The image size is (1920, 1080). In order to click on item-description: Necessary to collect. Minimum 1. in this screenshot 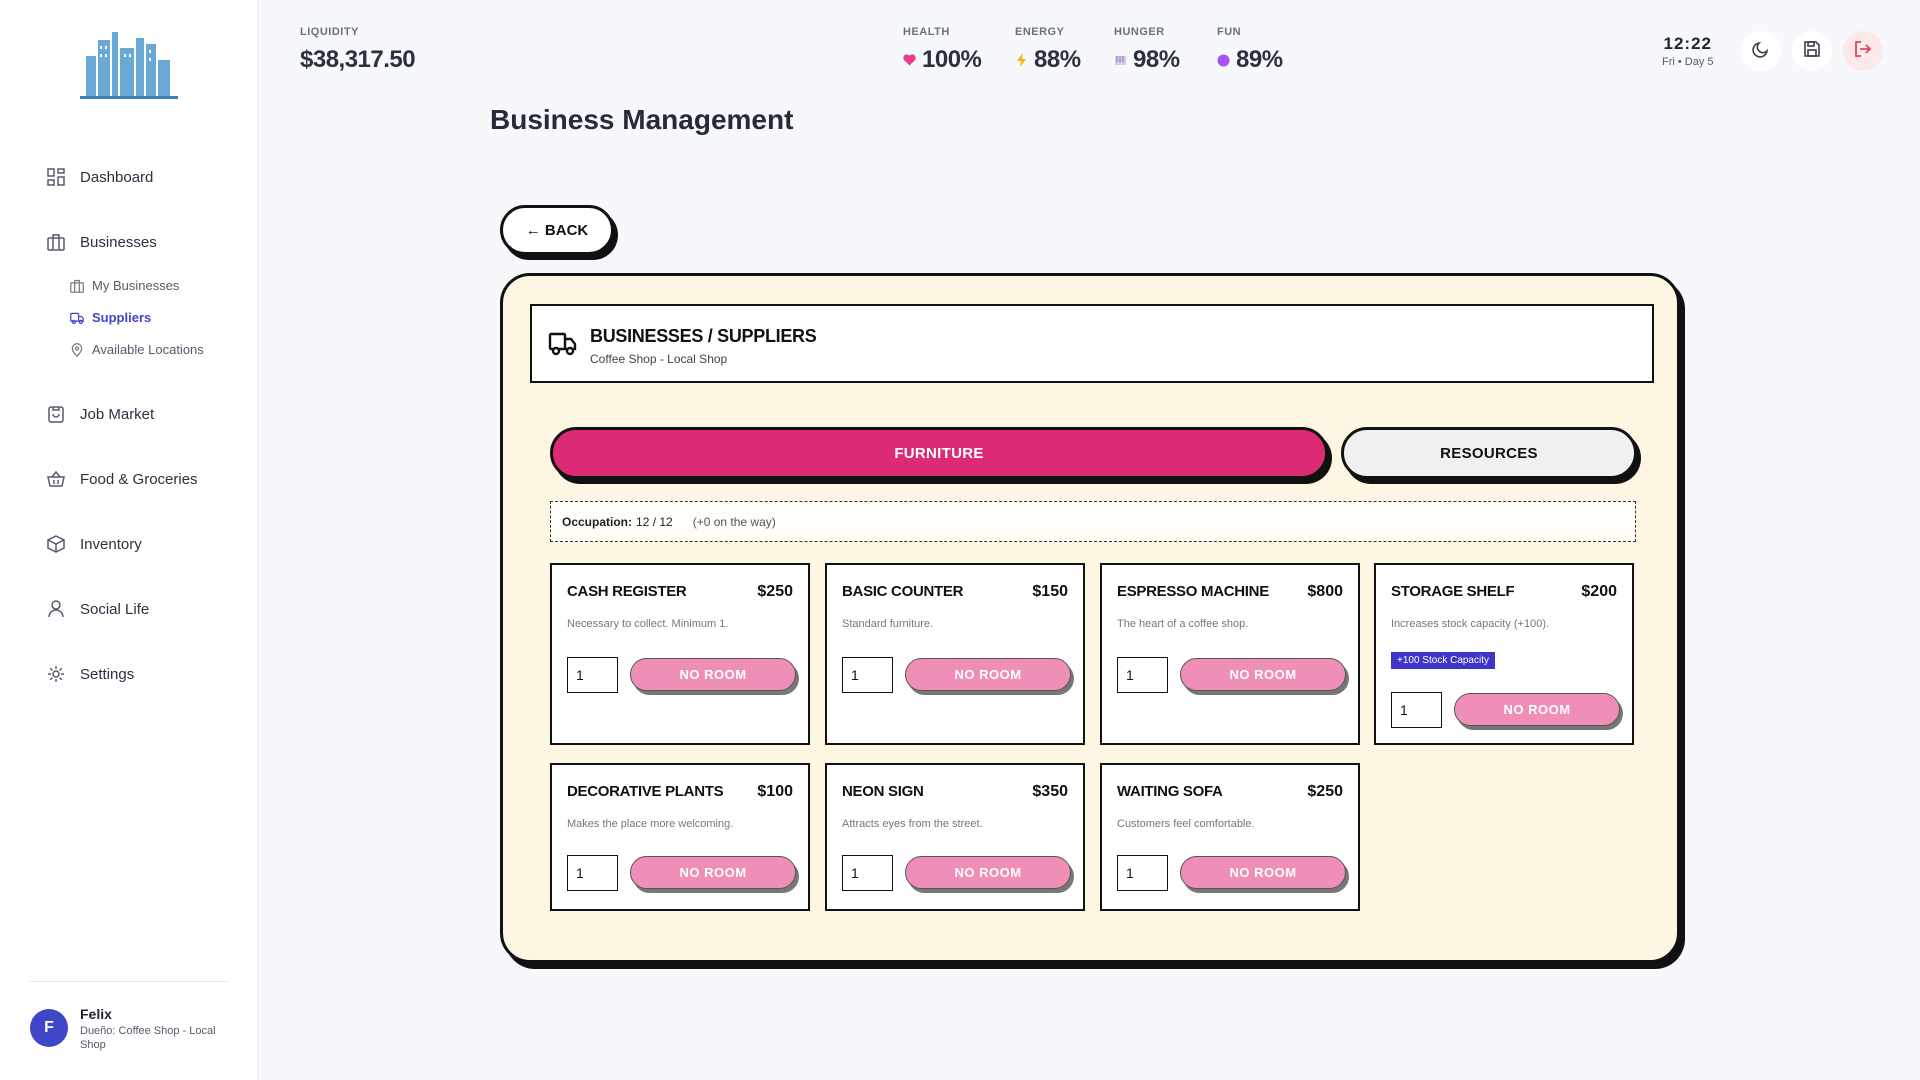, I will do `click(648, 624)`.